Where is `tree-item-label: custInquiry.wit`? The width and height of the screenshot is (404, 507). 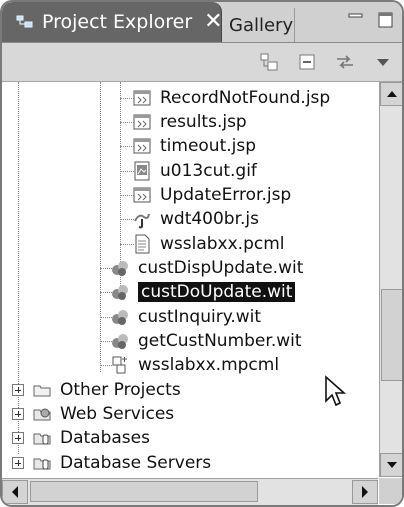
tree-item-label: custInquiry.wit is located at coordinates (200, 317).